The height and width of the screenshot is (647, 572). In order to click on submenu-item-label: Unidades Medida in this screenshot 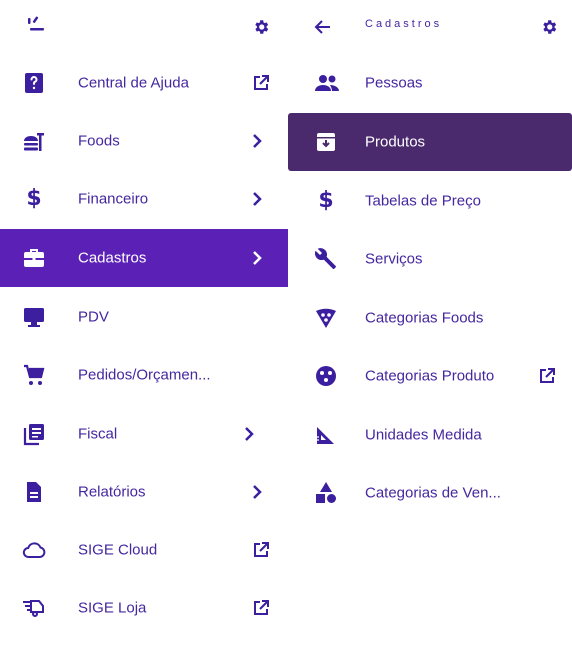, I will do `click(423, 435)`.